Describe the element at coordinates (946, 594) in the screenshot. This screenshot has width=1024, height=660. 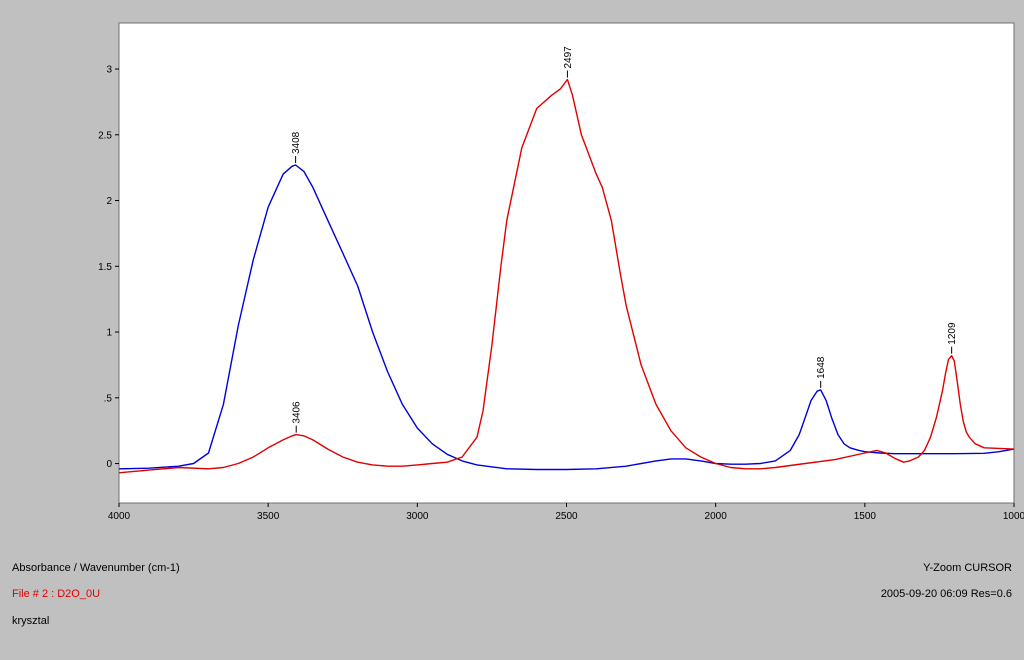
I see `file-metadata: 2005-09-20 06:09 Res=0.6` at that location.